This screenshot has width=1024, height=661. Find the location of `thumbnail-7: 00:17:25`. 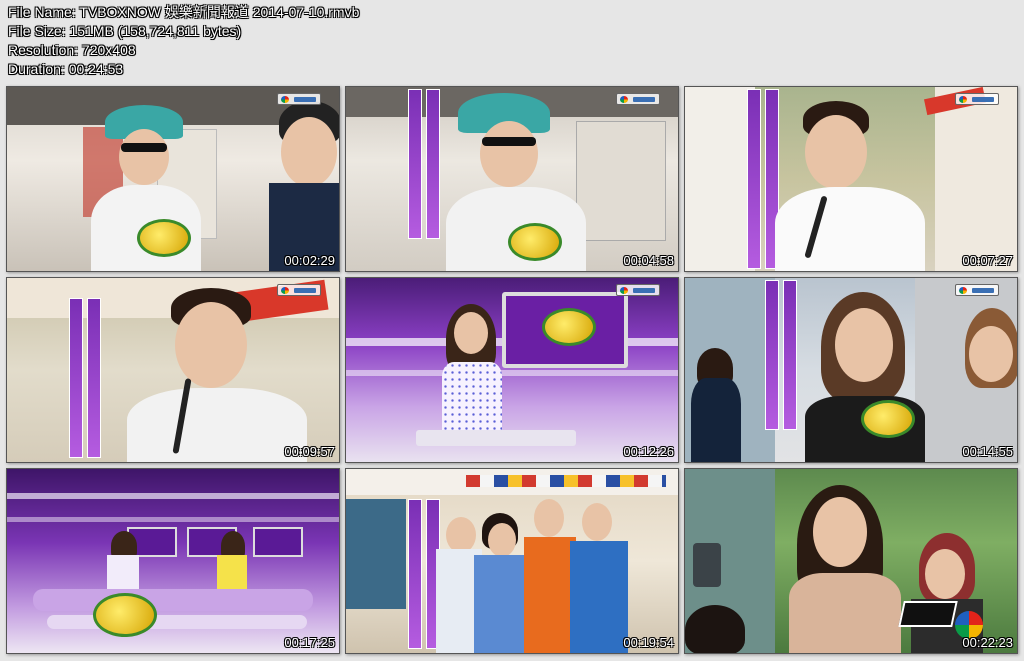

thumbnail-7: 00:17:25 is located at coordinates (173, 561).